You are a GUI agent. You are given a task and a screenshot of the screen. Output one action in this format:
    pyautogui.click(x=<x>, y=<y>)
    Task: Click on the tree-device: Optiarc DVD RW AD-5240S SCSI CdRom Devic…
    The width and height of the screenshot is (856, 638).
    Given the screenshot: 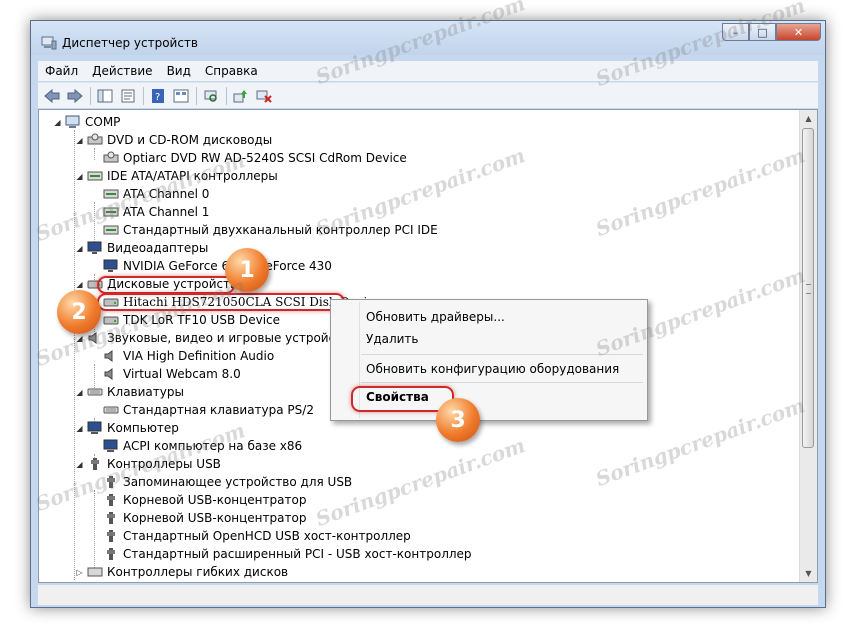 What is the action you would take?
    pyautogui.click(x=255, y=158)
    